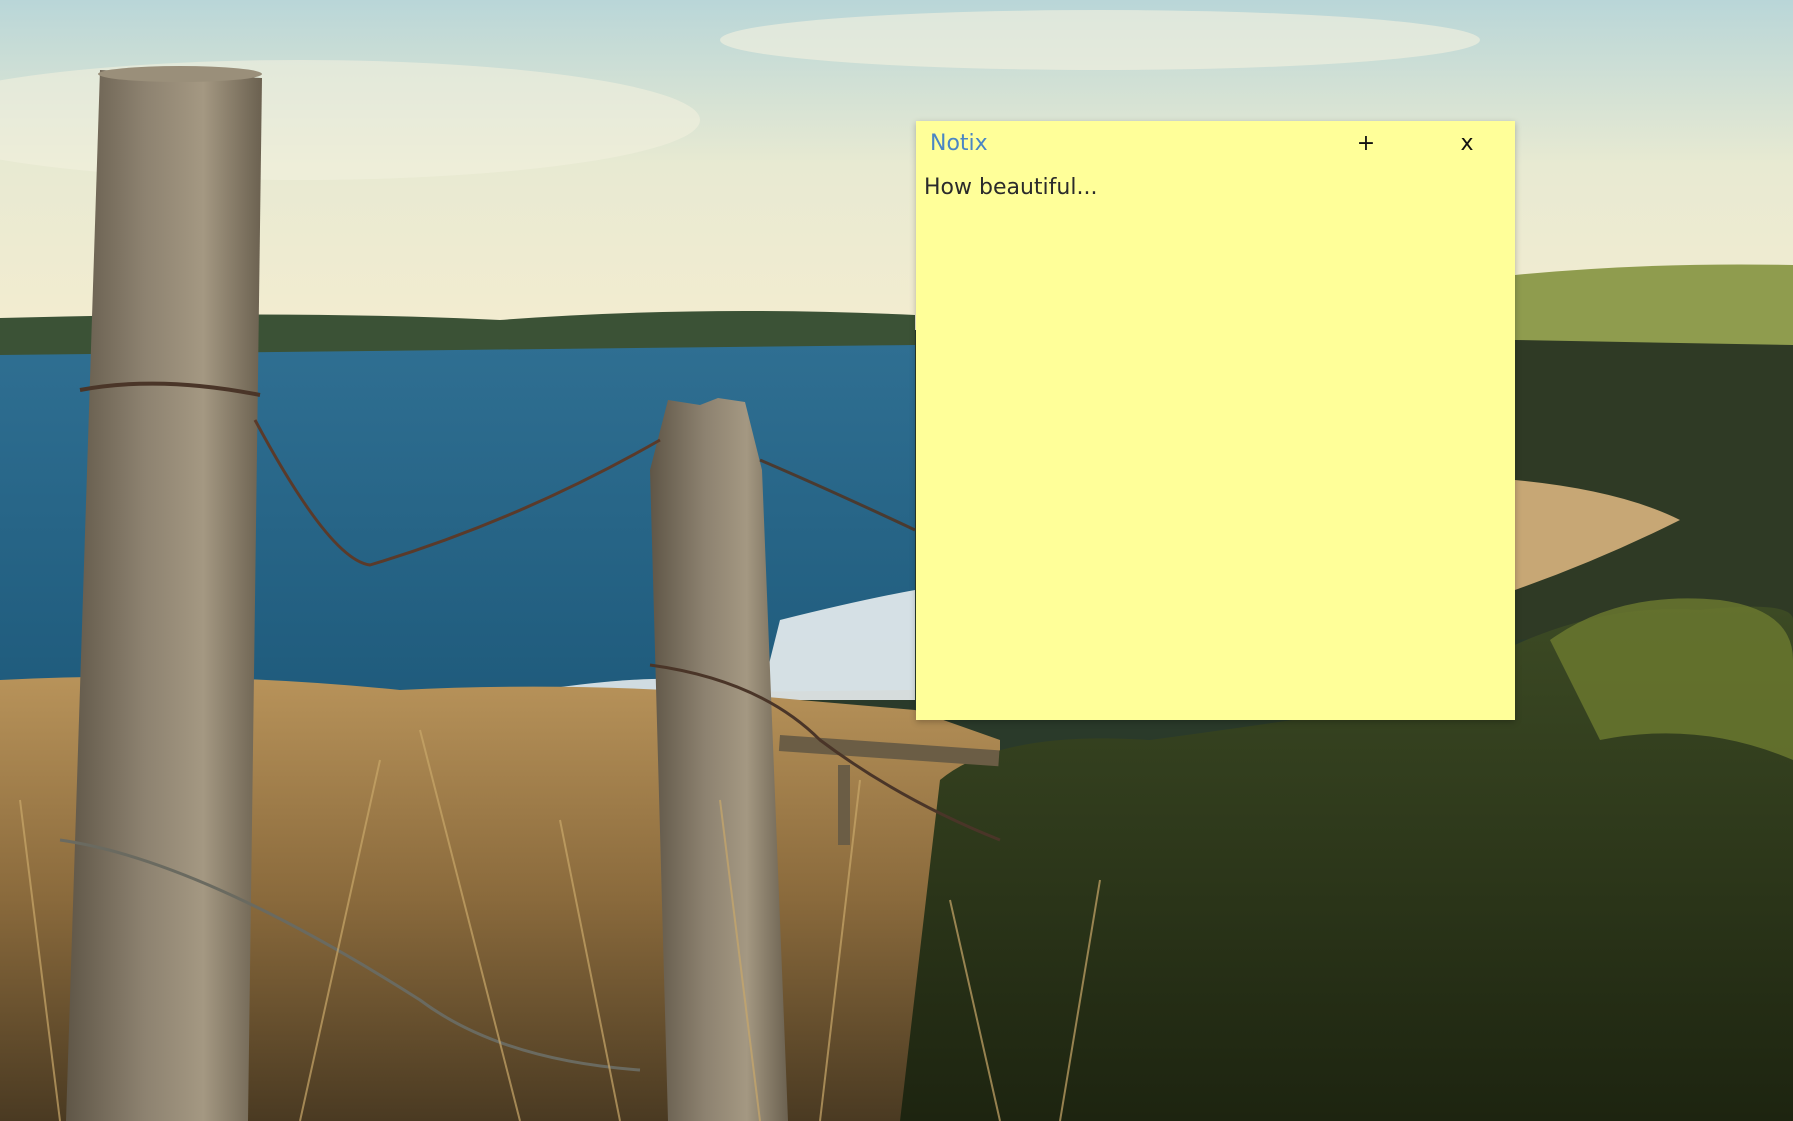 This screenshot has height=1121, width=1793. I want to click on add-note-button: +, so click(1366, 144).